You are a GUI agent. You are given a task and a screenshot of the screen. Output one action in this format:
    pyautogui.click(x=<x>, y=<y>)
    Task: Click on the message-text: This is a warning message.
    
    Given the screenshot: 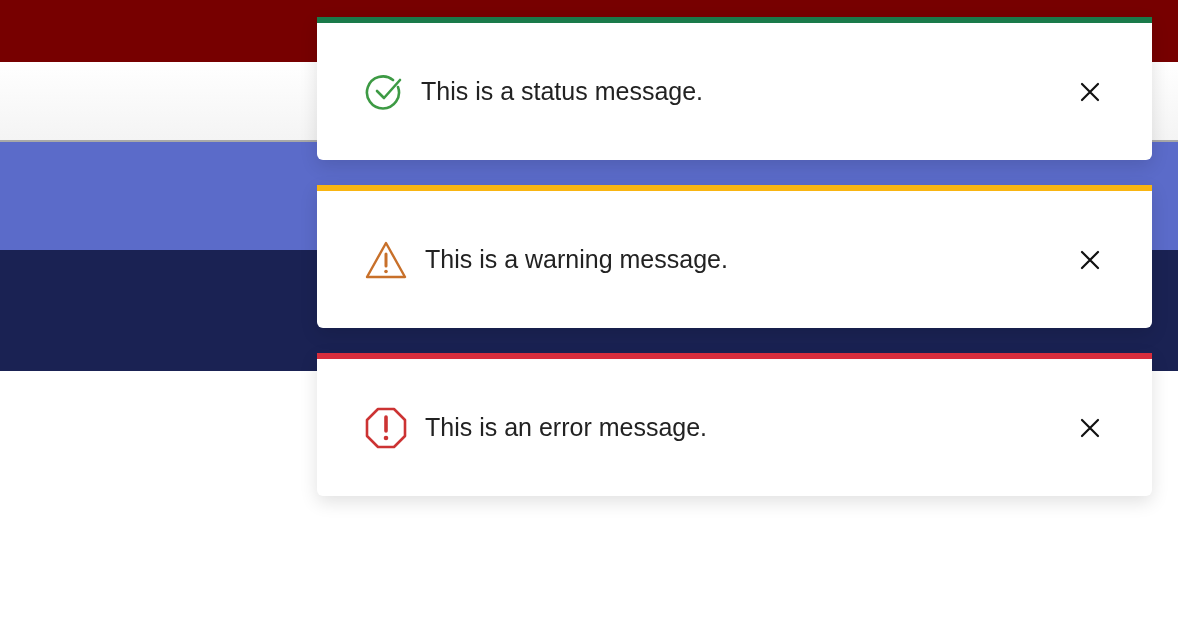 What is the action you would take?
    pyautogui.click(x=577, y=259)
    